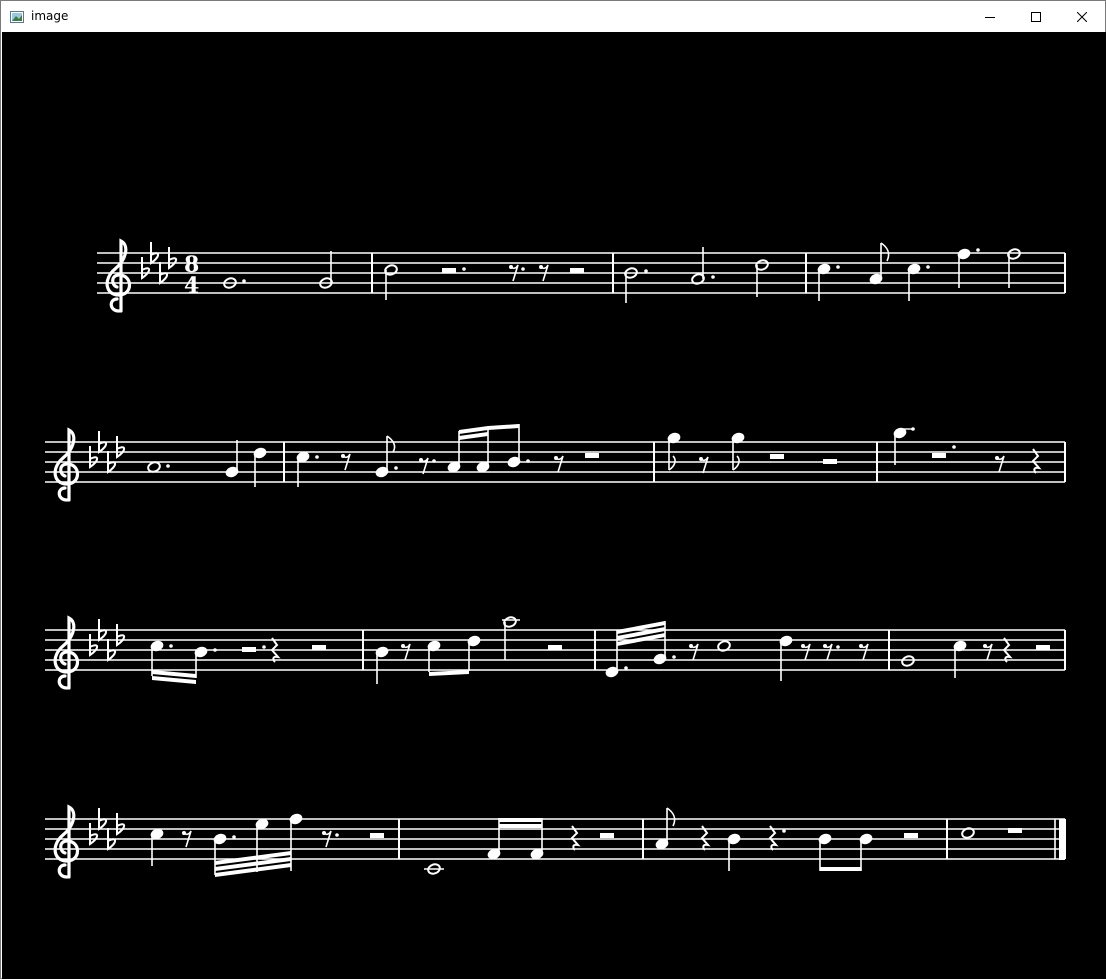 The height and width of the screenshot is (979, 1106). Describe the element at coordinates (825, 646) in the screenshot. I see `rest-22-dot` at that location.